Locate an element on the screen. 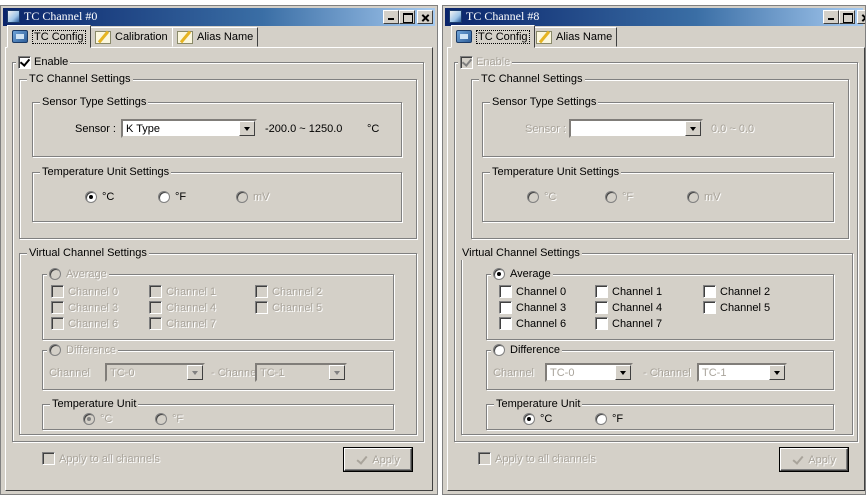 This screenshot has height=500, width=866. window-title: TC Channel #8 is located at coordinates (503, 16).